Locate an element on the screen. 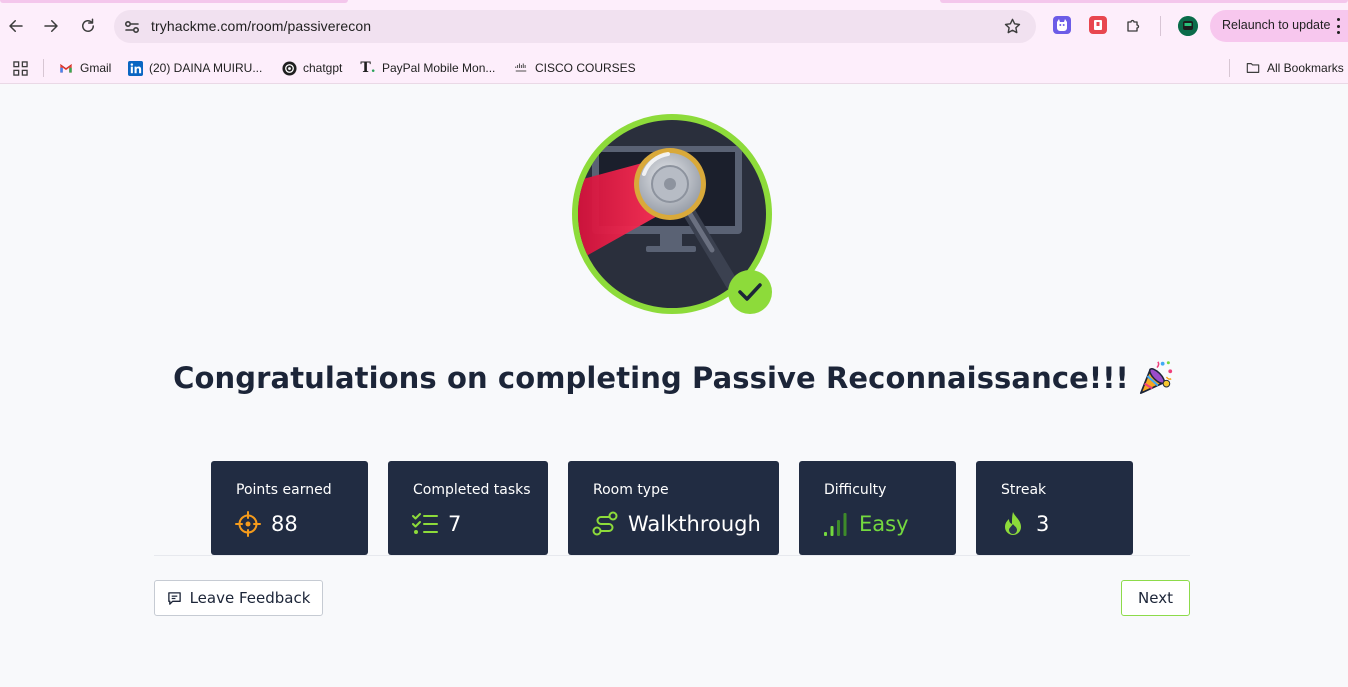 The image size is (1348, 687). stat-value-points: 88 is located at coordinates (284, 524).